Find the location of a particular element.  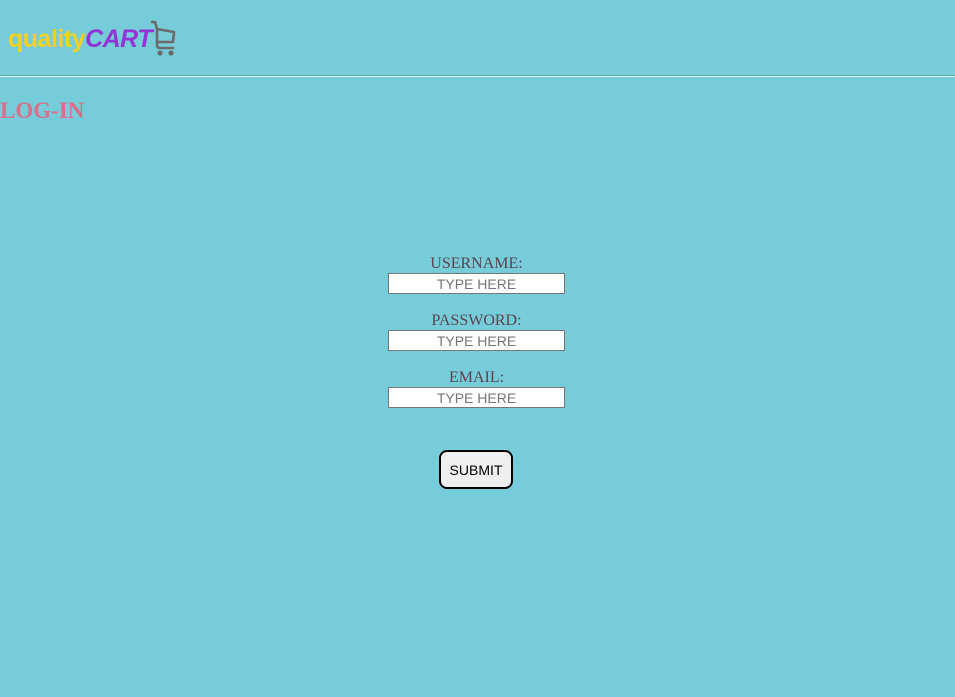

site-logo: quality CART is located at coordinates (93, 38).